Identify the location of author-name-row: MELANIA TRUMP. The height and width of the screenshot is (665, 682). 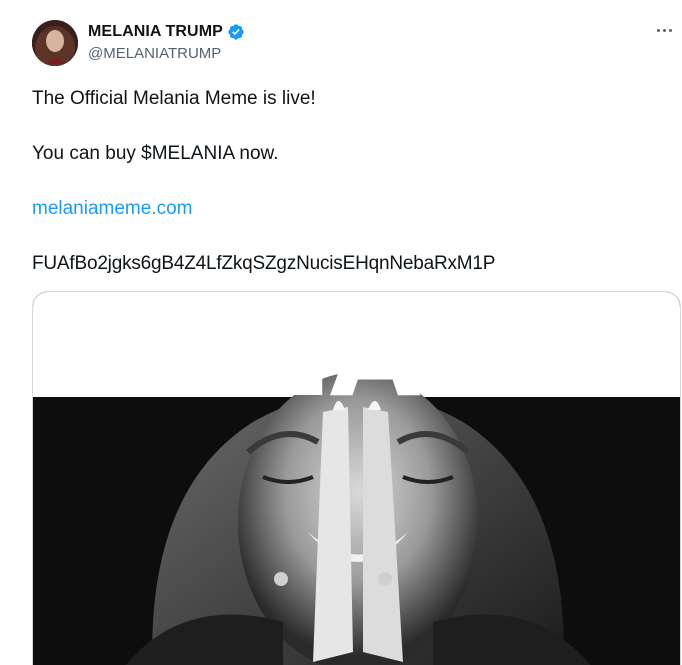
(166, 32).